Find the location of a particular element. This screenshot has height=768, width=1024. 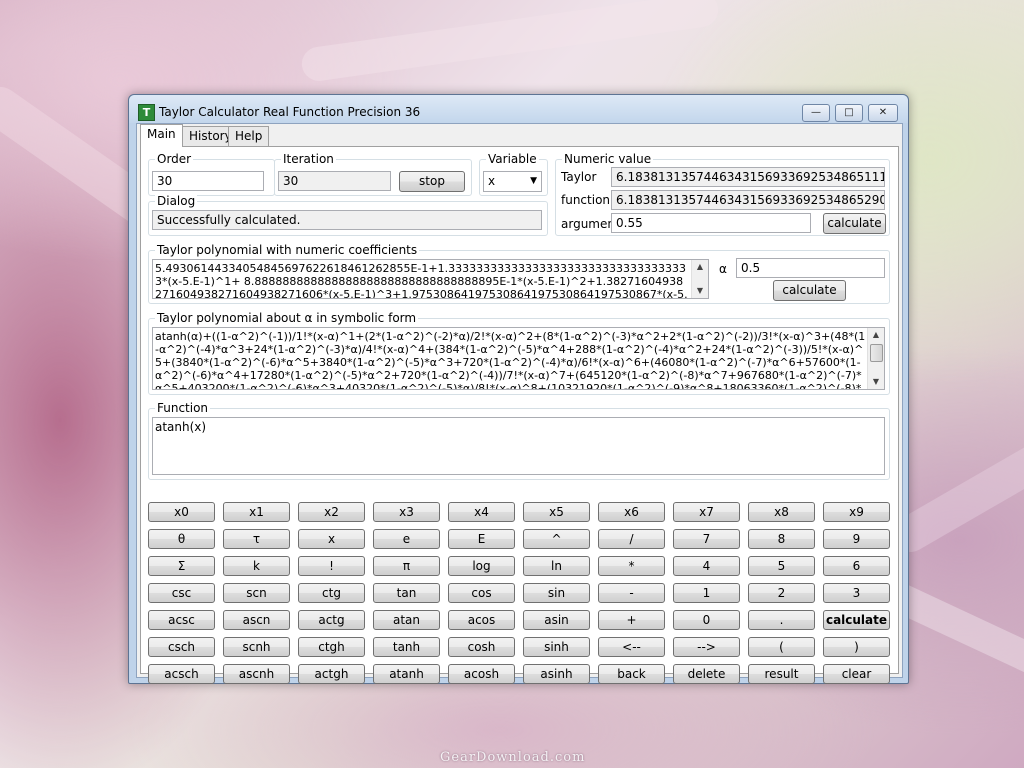

key-button: ascn is located at coordinates (256, 620).